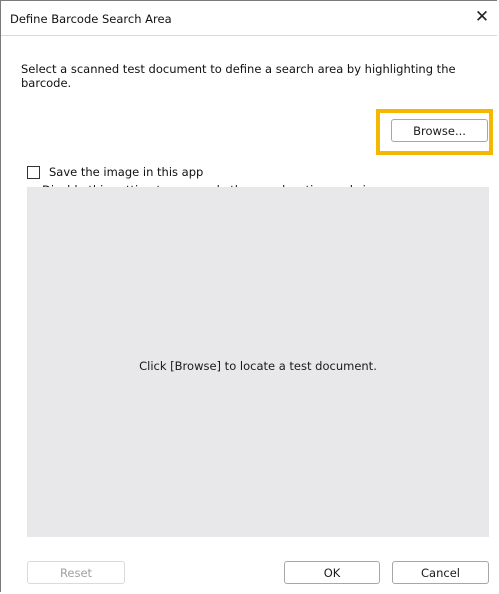 This screenshot has height=594, width=499. I want to click on save-image-label: Save the image in this app, so click(126, 172).